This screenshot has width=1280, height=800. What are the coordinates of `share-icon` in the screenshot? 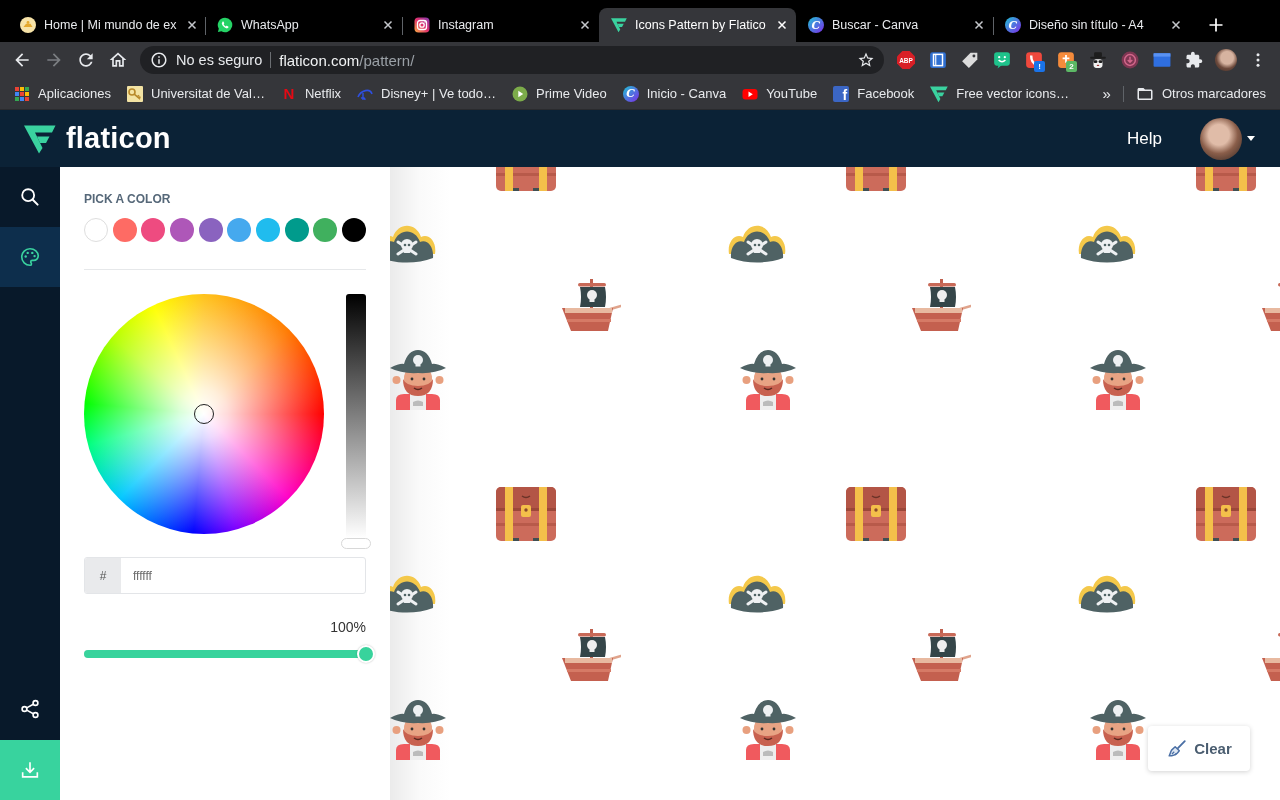 It's located at (30, 709).